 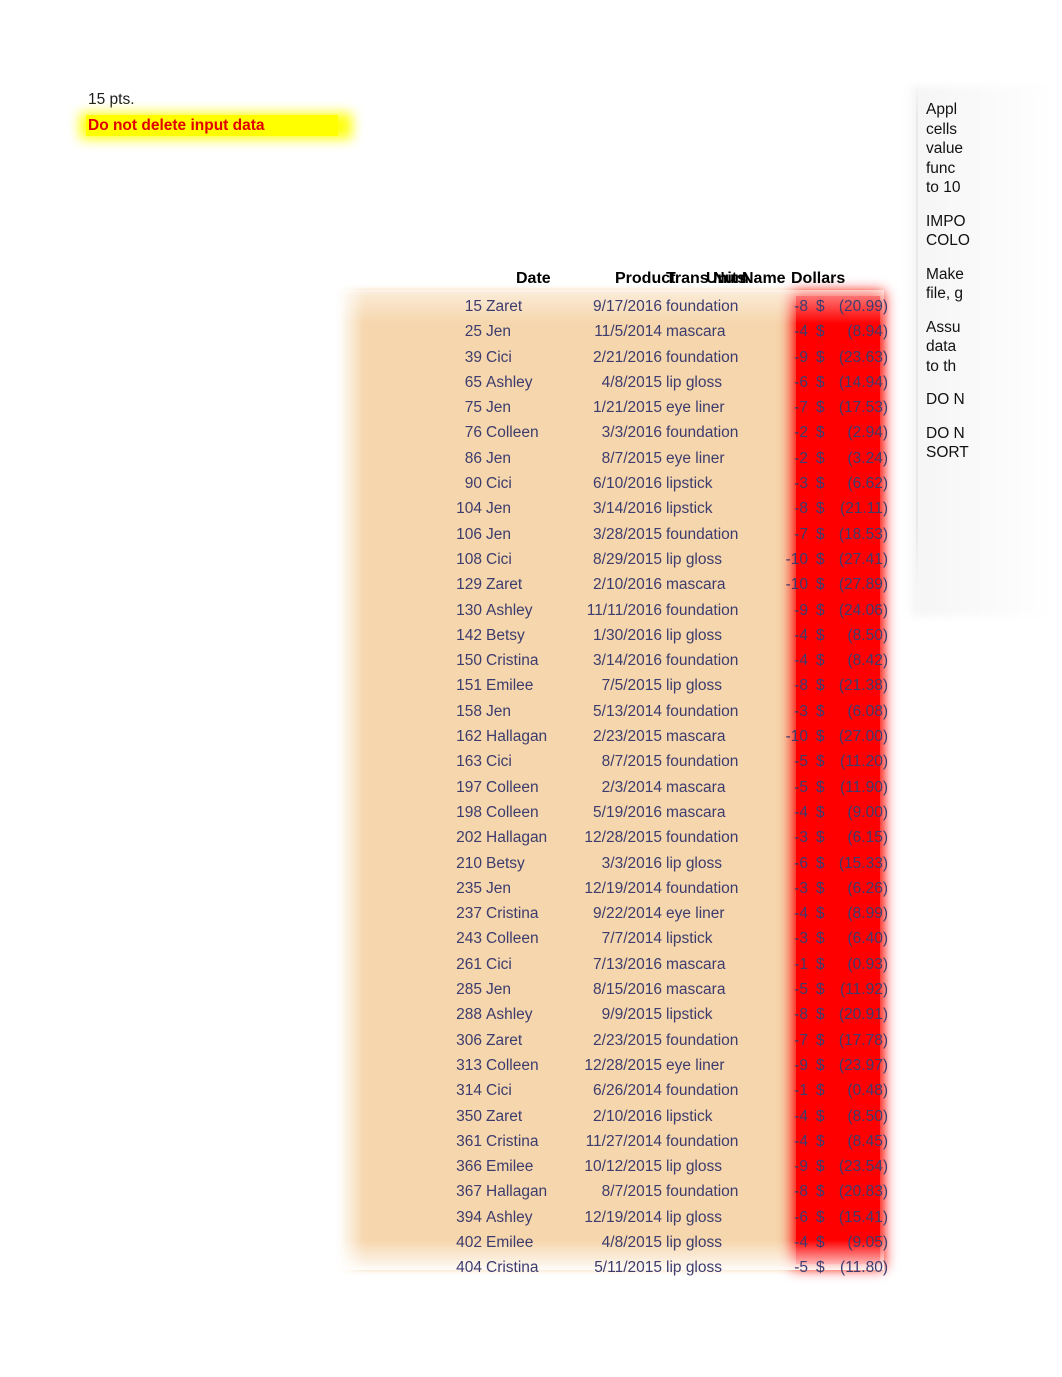 I want to click on table-row: 350 Zaret 2/10/2016 lipstick -4 $ (8.50), so click(x=611, y=1116).